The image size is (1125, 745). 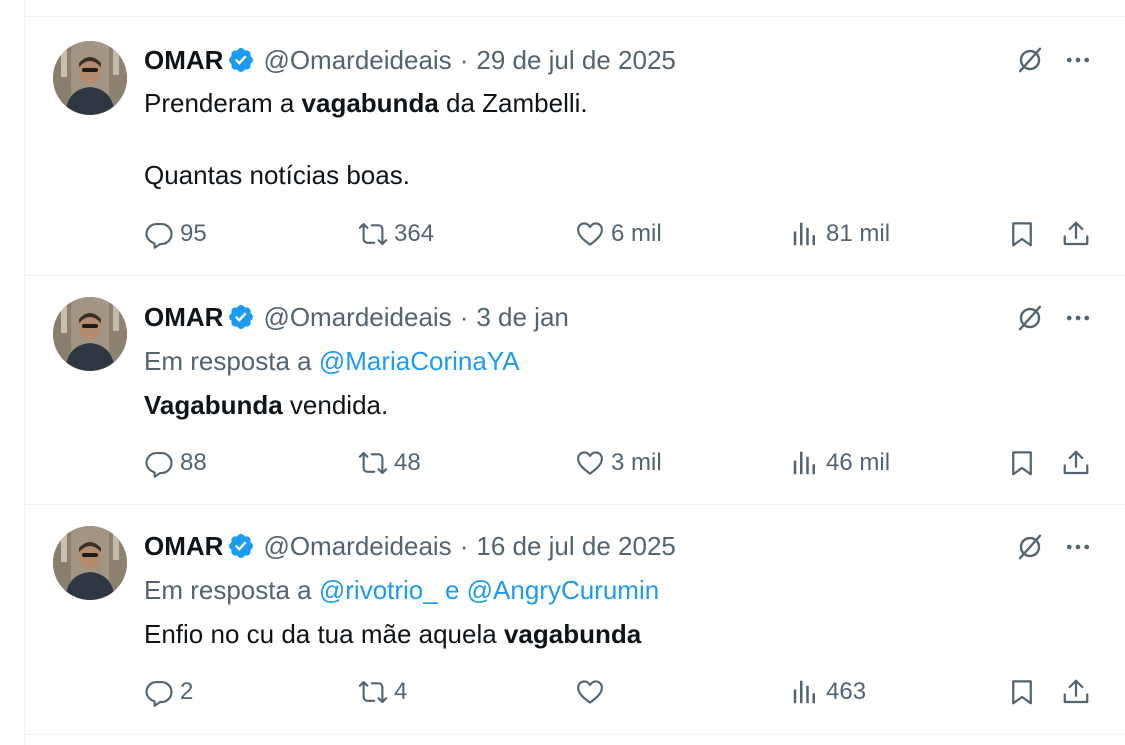 What do you see at coordinates (636, 462) in the screenshot?
I see `like-count: 3 mil` at bounding box center [636, 462].